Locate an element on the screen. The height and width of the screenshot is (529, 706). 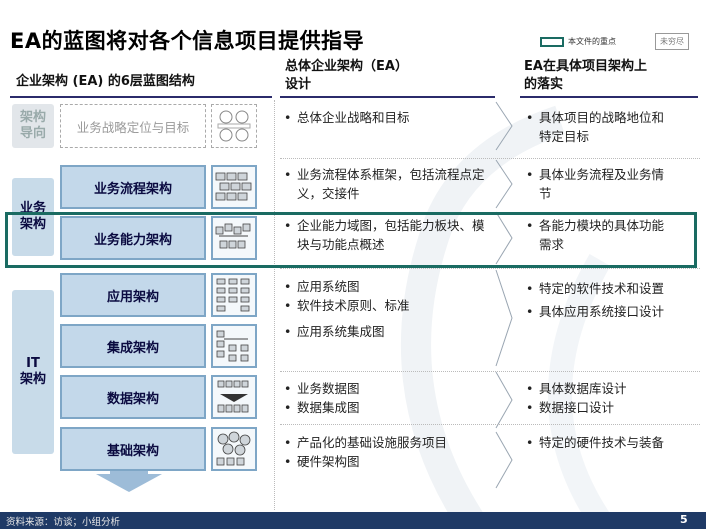
ea-cell-process: 业务流程体系框架，包括流程点定义，交接件 is located at coordinates (388, 186).